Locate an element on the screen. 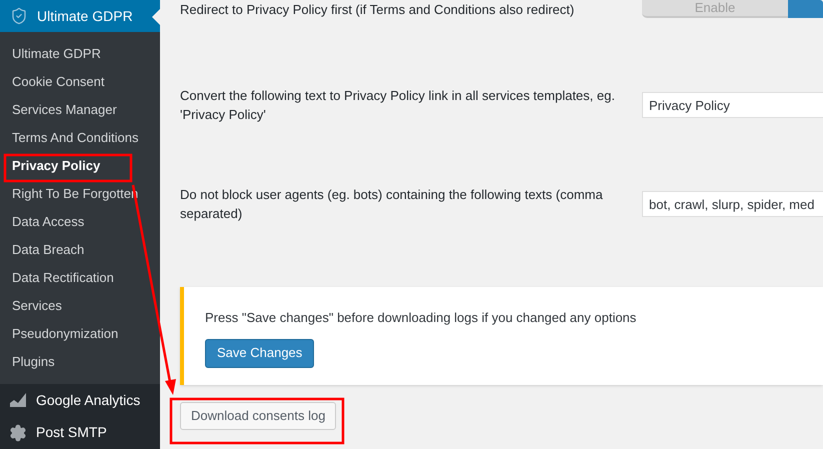 The height and width of the screenshot is (449, 823). submenu-item: Privacy Policy is located at coordinates (80, 165).